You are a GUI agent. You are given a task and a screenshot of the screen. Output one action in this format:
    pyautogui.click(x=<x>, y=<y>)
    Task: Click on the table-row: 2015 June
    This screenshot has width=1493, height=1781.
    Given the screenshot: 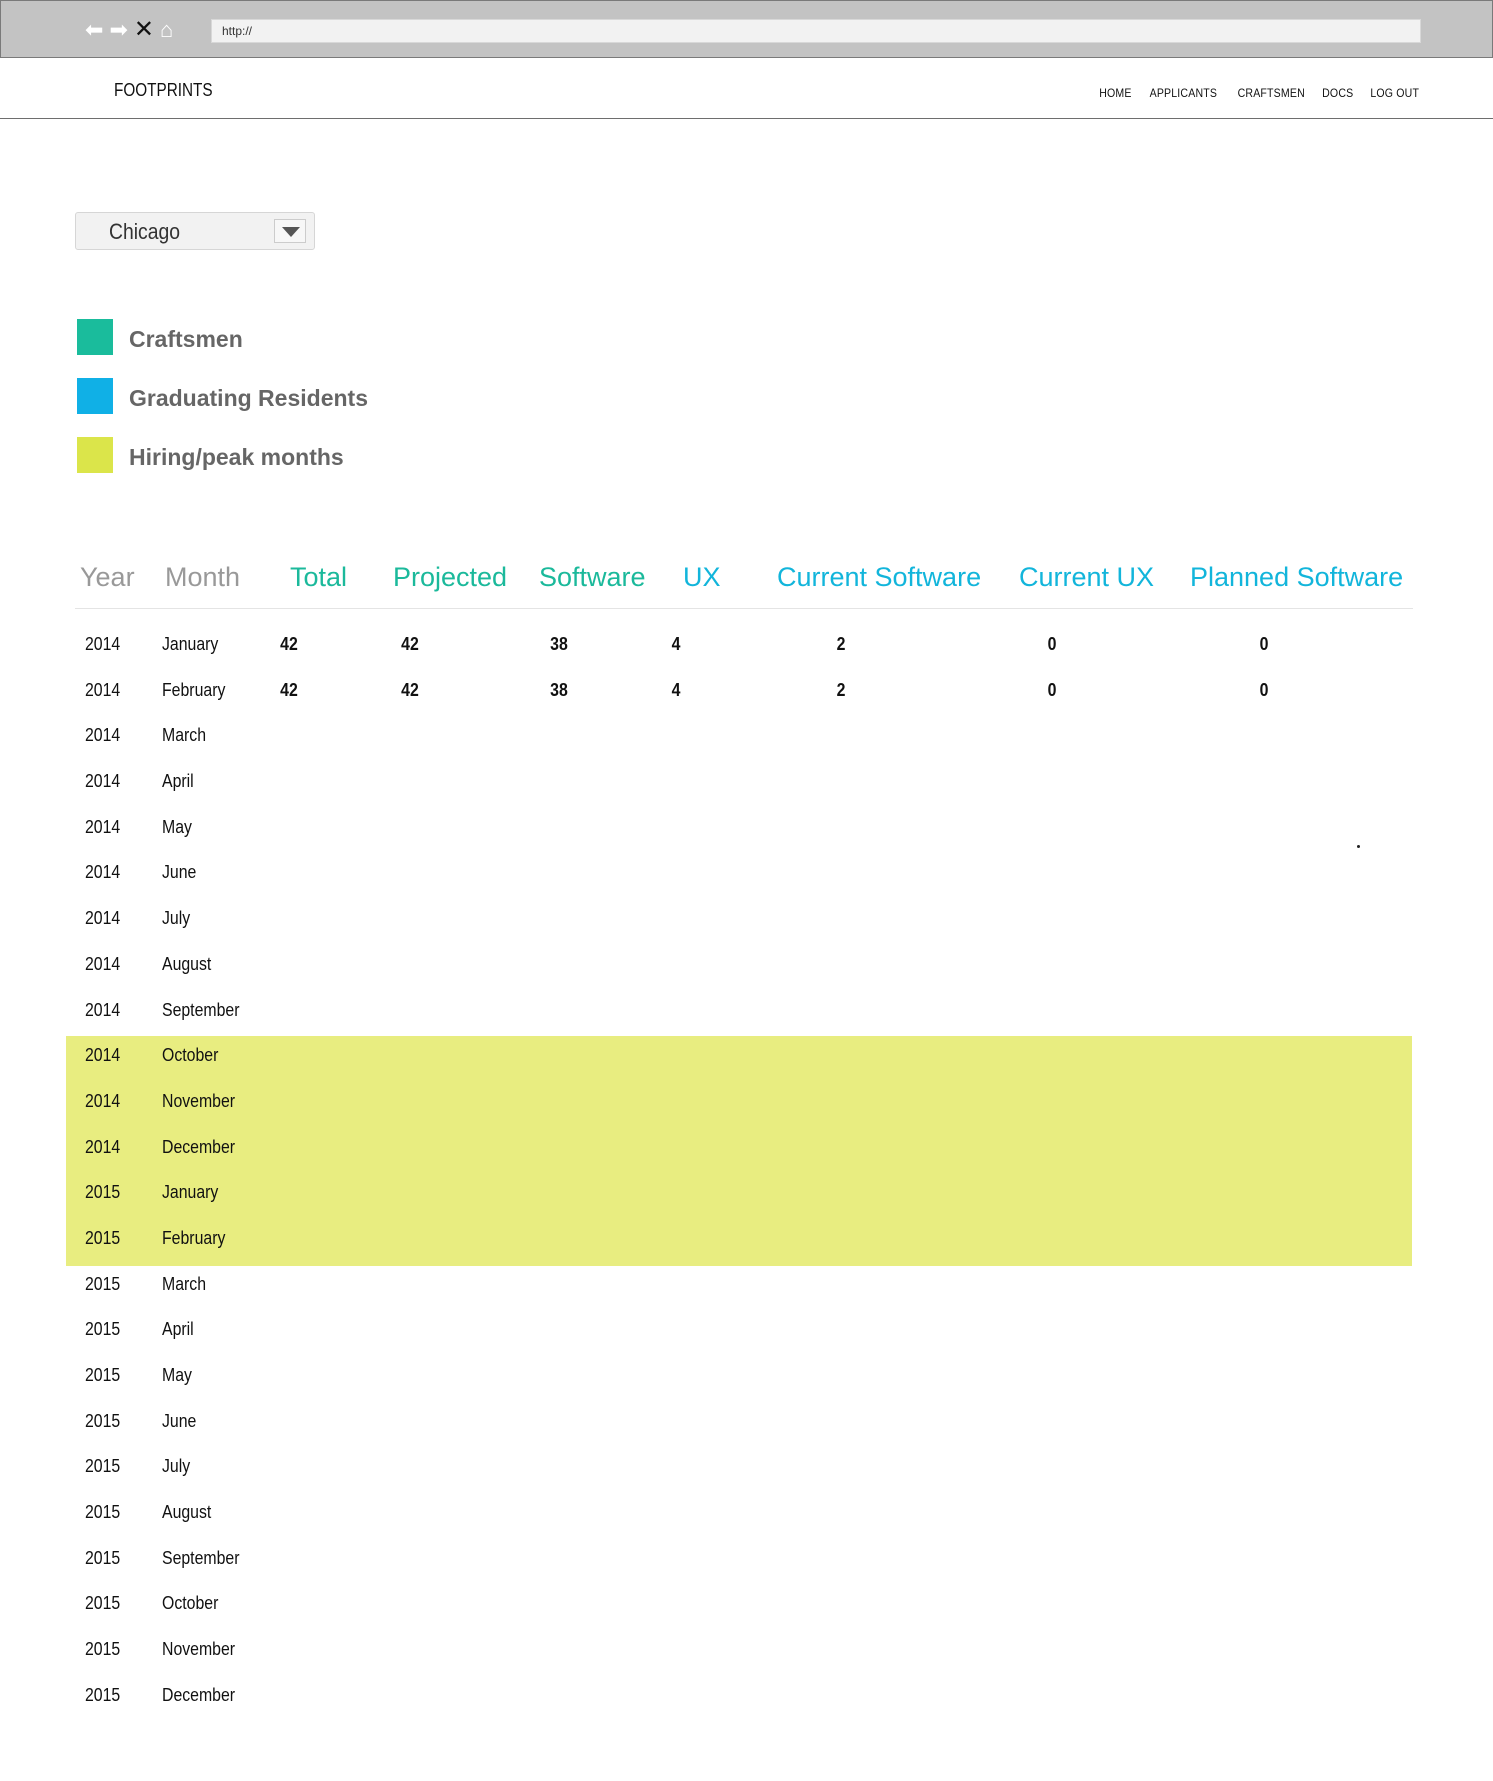 What is the action you would take?
    pyautogui.click(x=746, y=1422)
    